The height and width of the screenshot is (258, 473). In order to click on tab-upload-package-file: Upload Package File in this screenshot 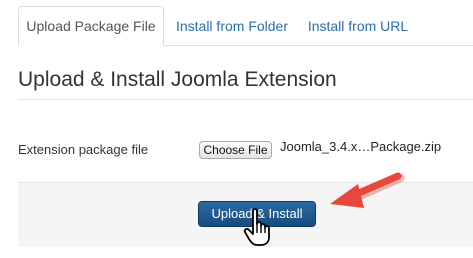, I will do `click(91, 26)`.